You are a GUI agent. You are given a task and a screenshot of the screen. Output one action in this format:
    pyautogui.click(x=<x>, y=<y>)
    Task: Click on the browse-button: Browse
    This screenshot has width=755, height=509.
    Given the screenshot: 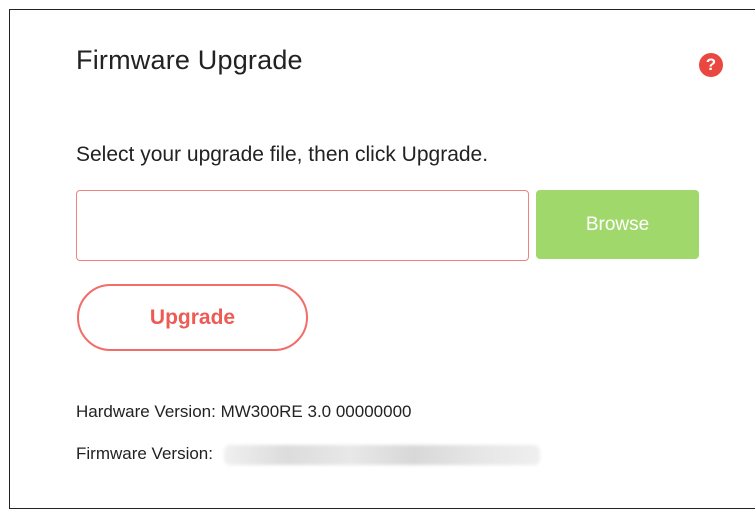 What is the action you would take?
    pyautogui.click(x=617, y=224)
    